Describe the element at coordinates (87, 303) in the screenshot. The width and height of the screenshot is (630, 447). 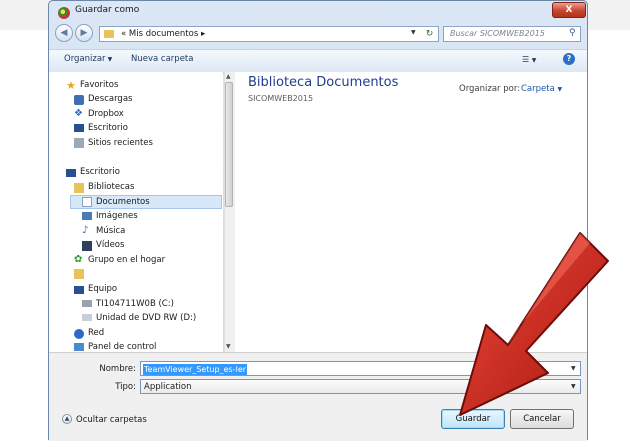
I see `hard-drive-icon` at that location.